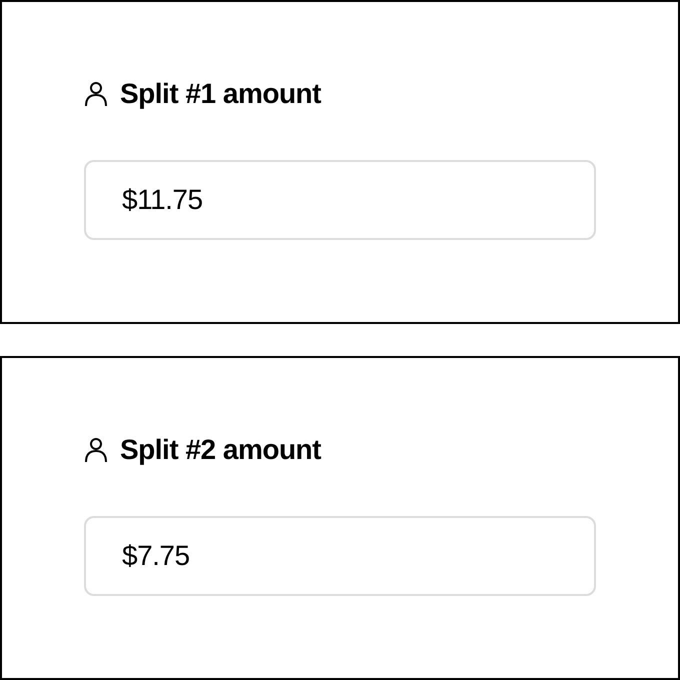 The width and height of the screenshot is (680, 680). What do you see at coordinates (340, 556) in the screenshot?
I see `amount-field: $7.75` at bounding box center [340, 556].